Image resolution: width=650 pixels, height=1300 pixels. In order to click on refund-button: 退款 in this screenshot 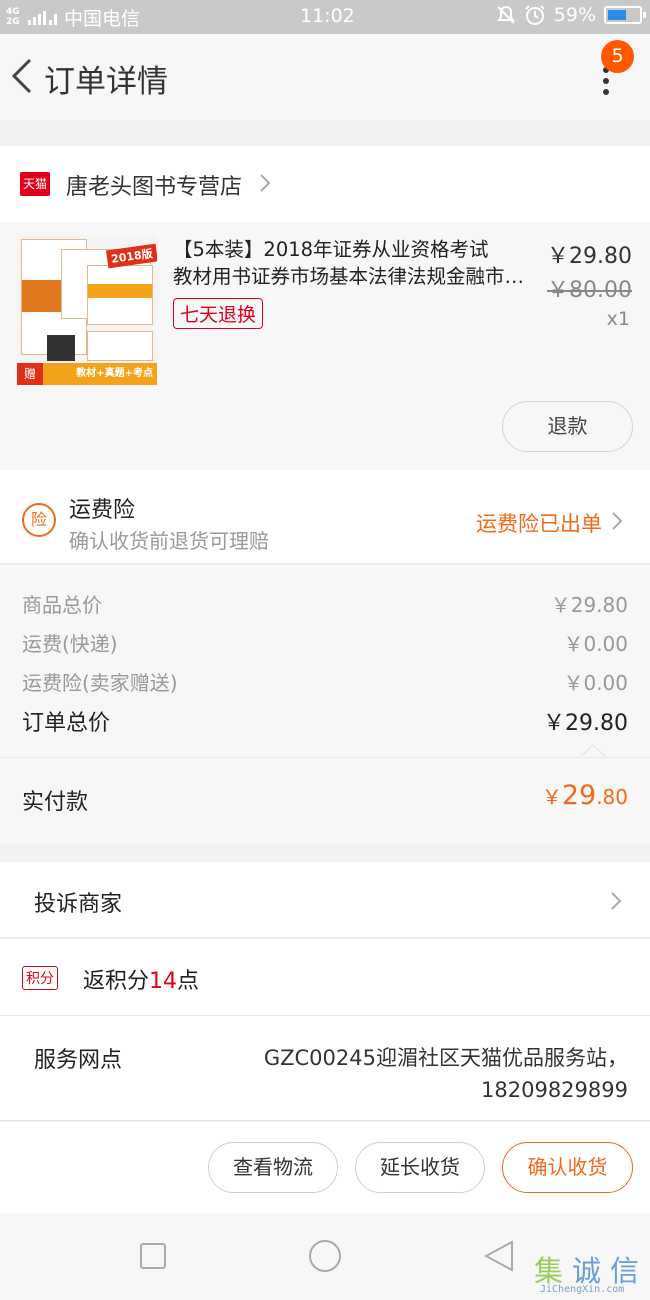, I will do `click(567, 426)`.